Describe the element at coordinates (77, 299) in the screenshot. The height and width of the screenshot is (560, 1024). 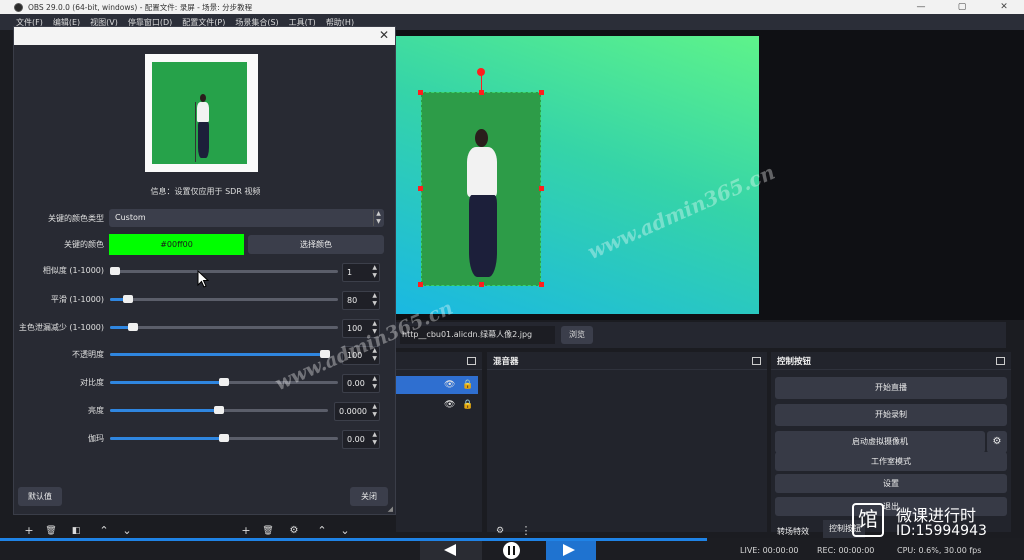
I see `smoothness-label: 平滑 (1-1000)` at that location.